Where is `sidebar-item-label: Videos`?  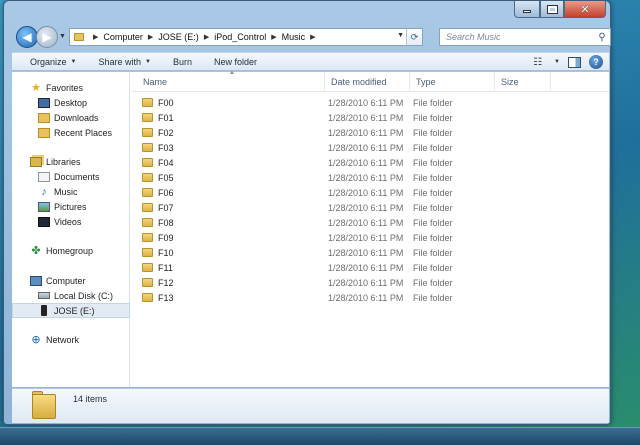
sidebar-item-label: Videos is located at coordinates (68, 221).